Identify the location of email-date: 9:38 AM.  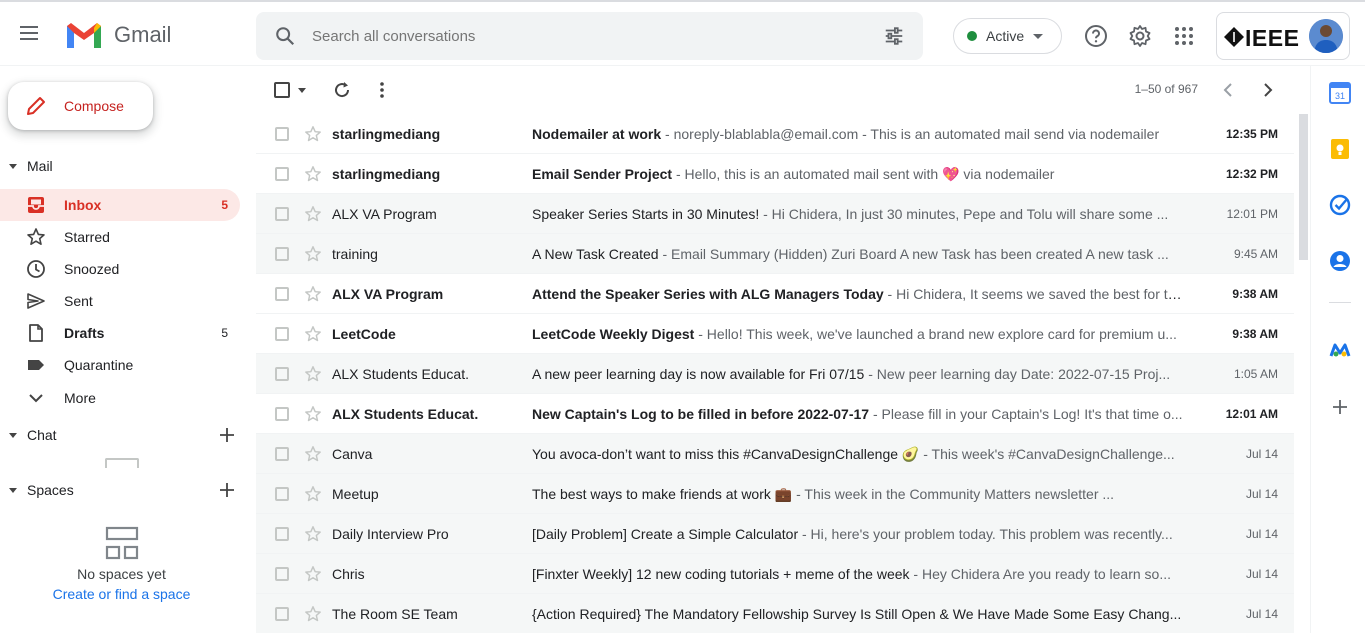
(1255, 294).